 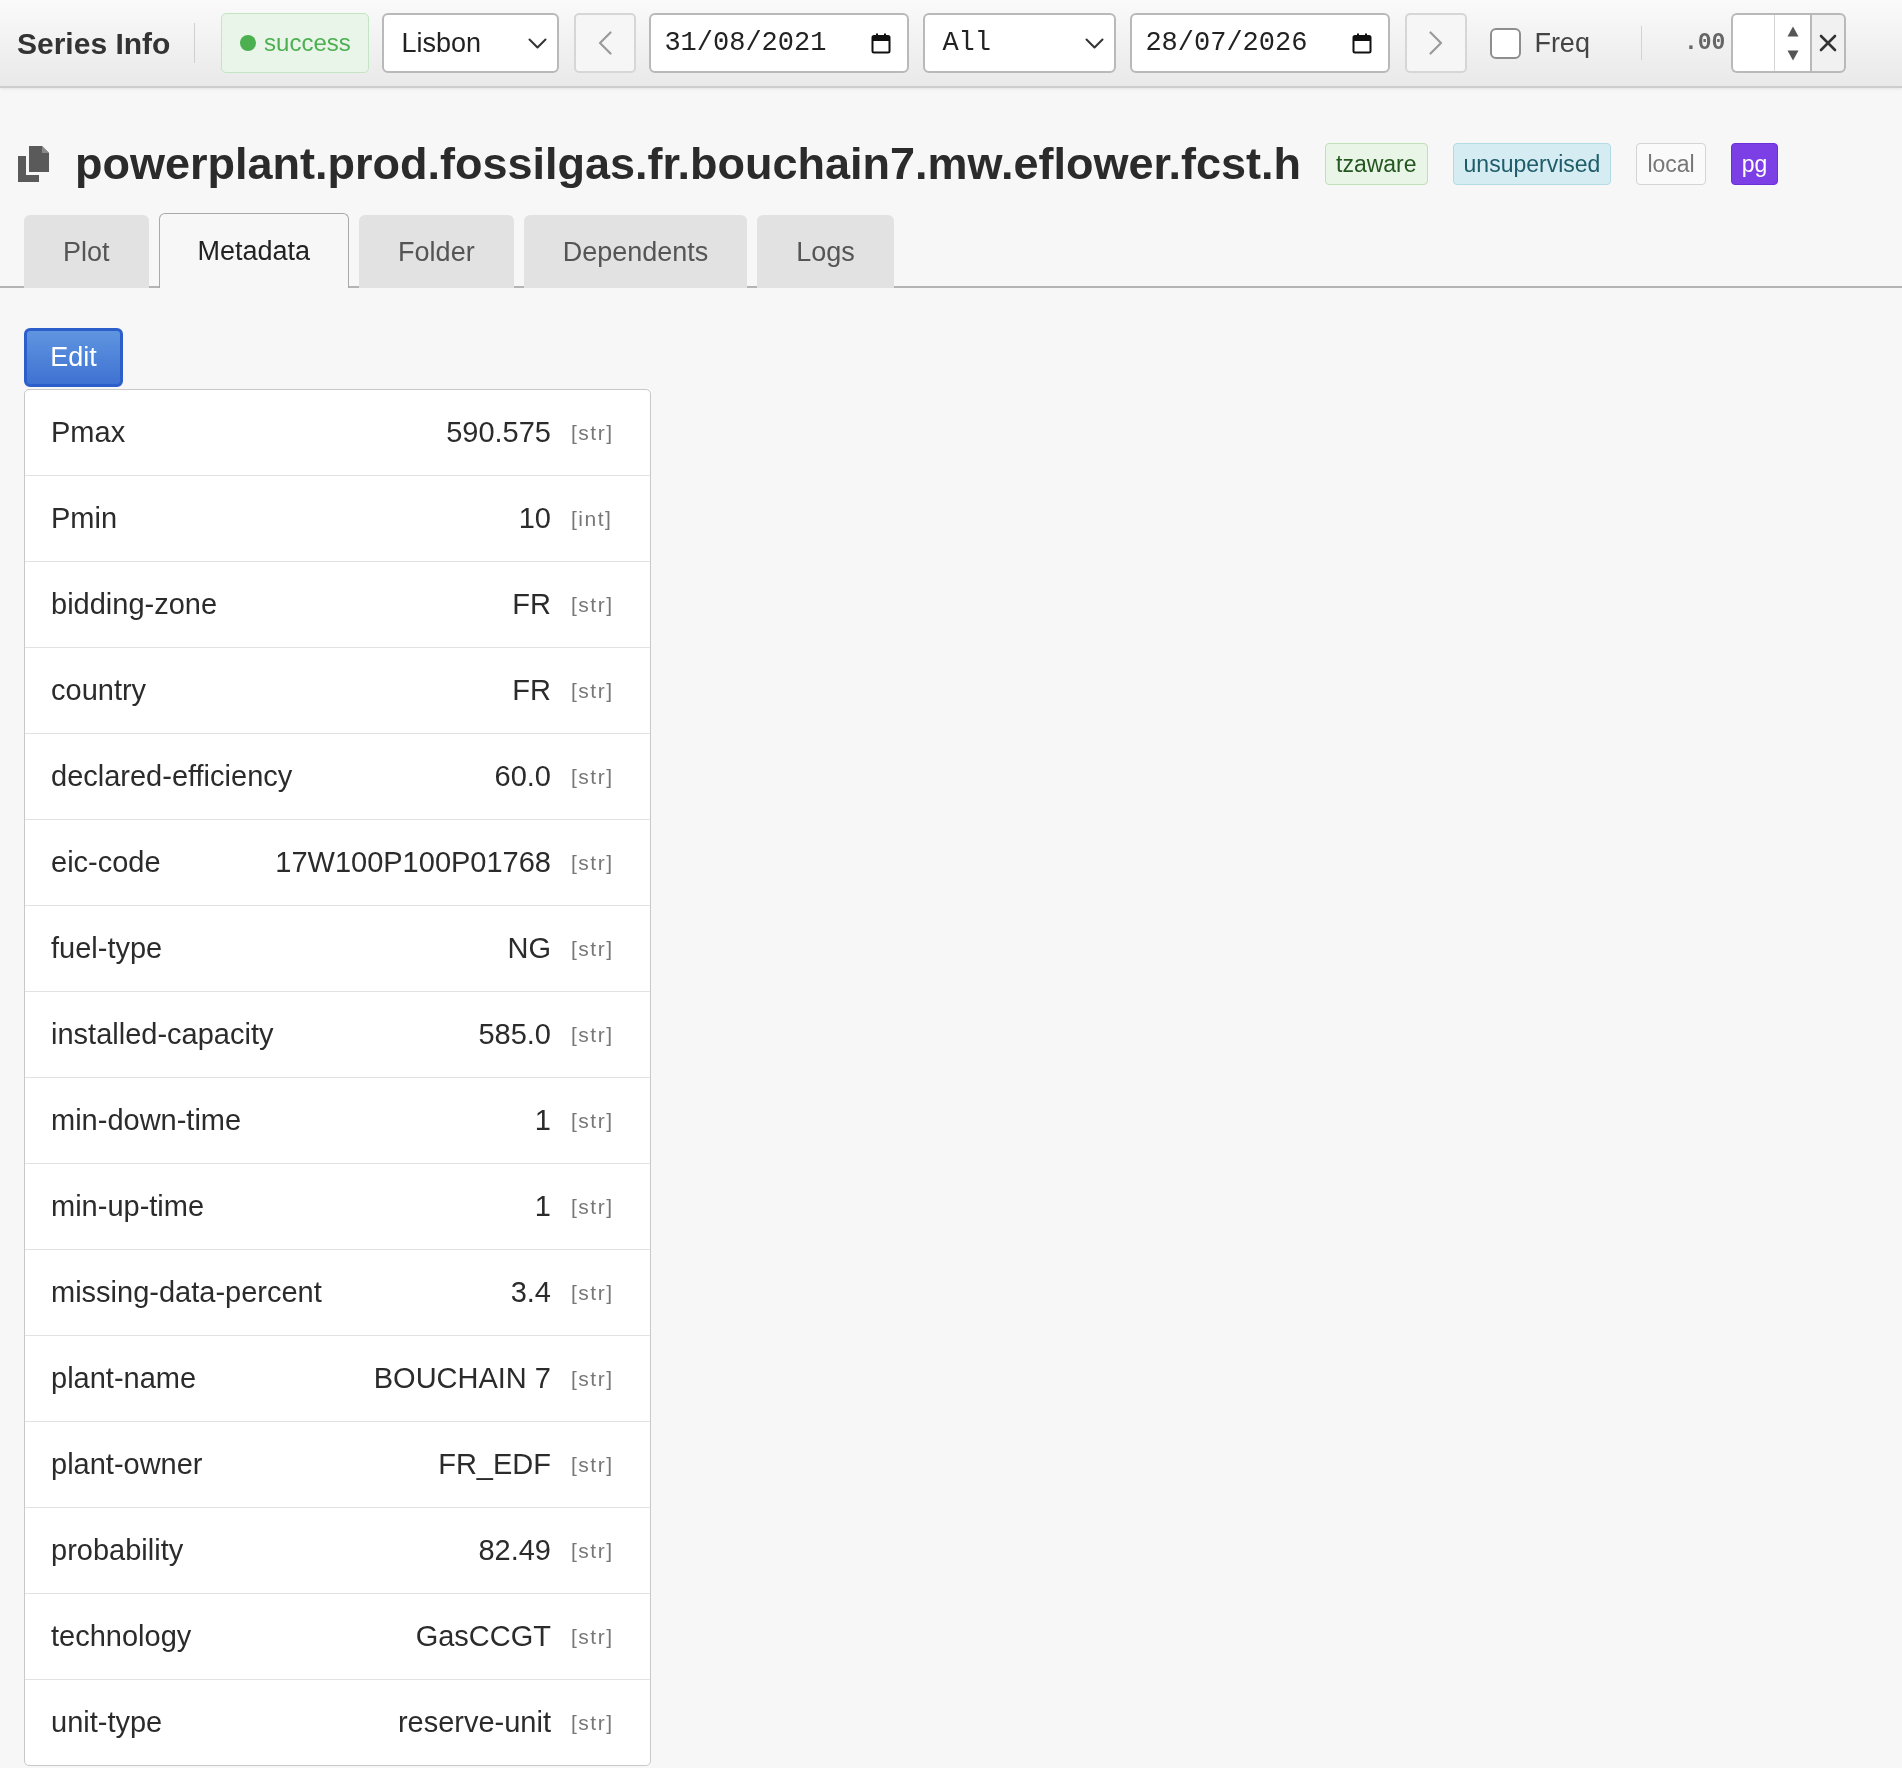 What do you see at coordinates (84, 518) in the screenshot?
I see `metadata-key: Pmin` at bounding box center [84, 518].